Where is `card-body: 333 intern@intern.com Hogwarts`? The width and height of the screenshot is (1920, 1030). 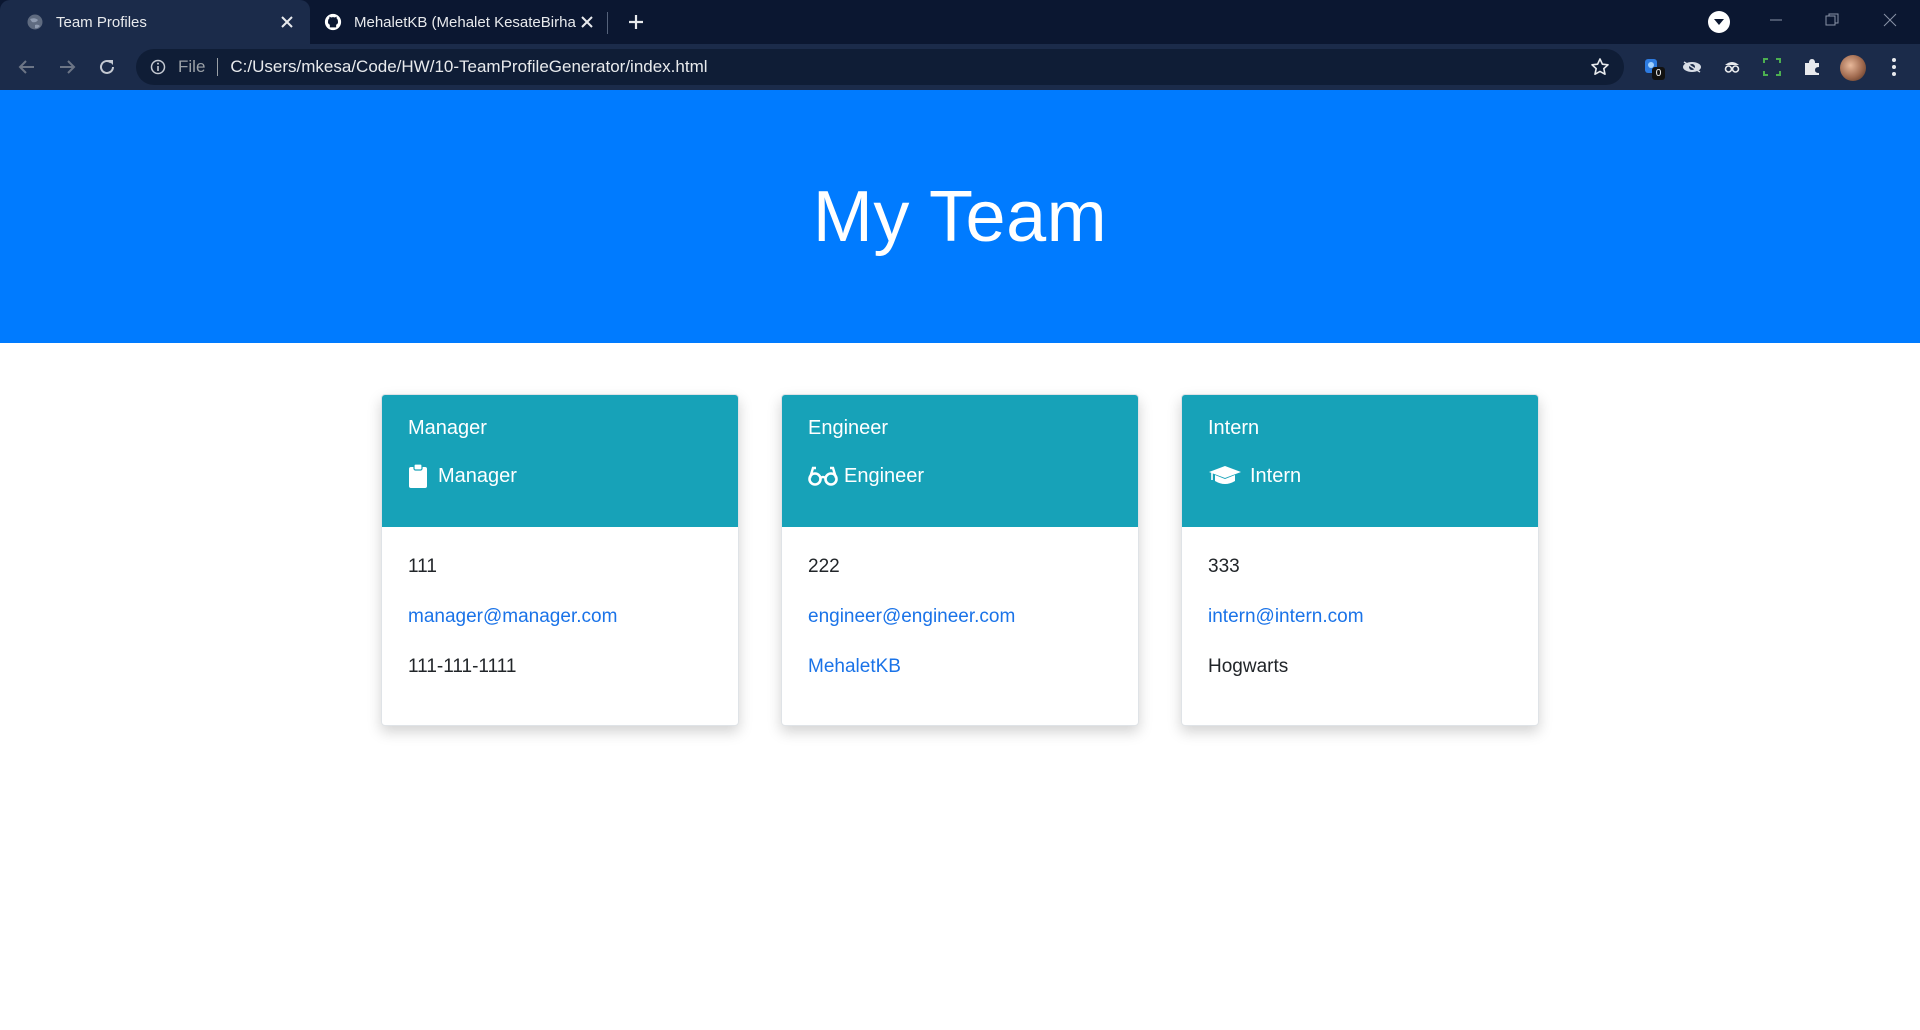
card-body: 333 intern@intern.com Hogwarts is located at coordinates (1360, 616).